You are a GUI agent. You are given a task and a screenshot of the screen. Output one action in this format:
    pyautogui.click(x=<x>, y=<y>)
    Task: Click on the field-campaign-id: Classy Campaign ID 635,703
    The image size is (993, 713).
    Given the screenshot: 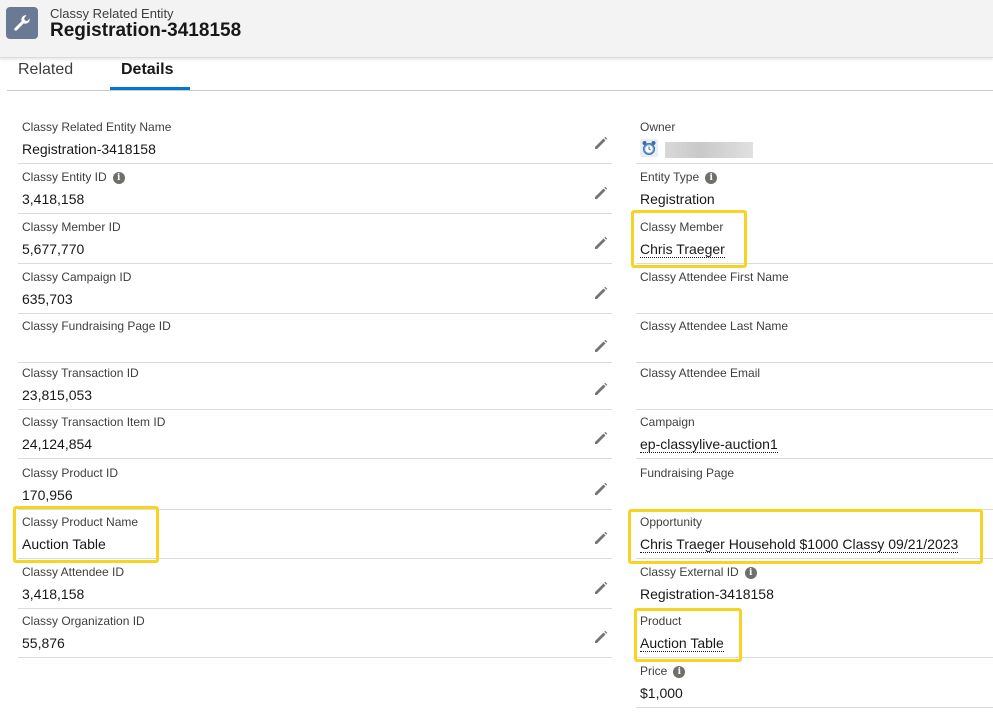 What is the action you would take?
    pyautogui.click(x=315, y=289)
    